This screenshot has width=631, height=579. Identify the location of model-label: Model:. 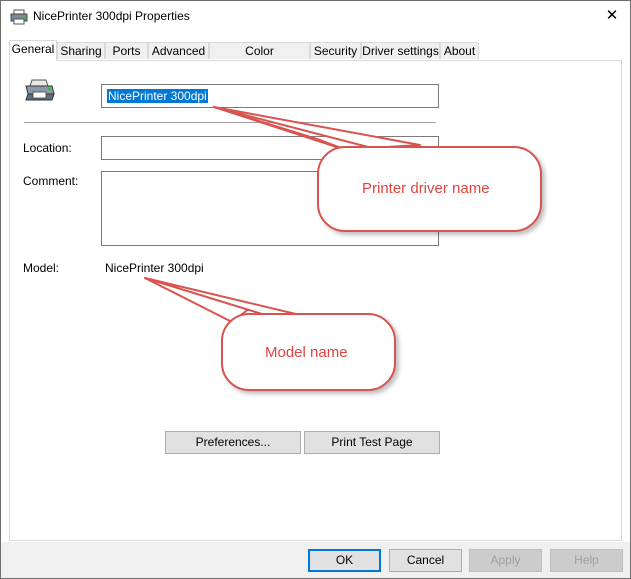
(41, 268).